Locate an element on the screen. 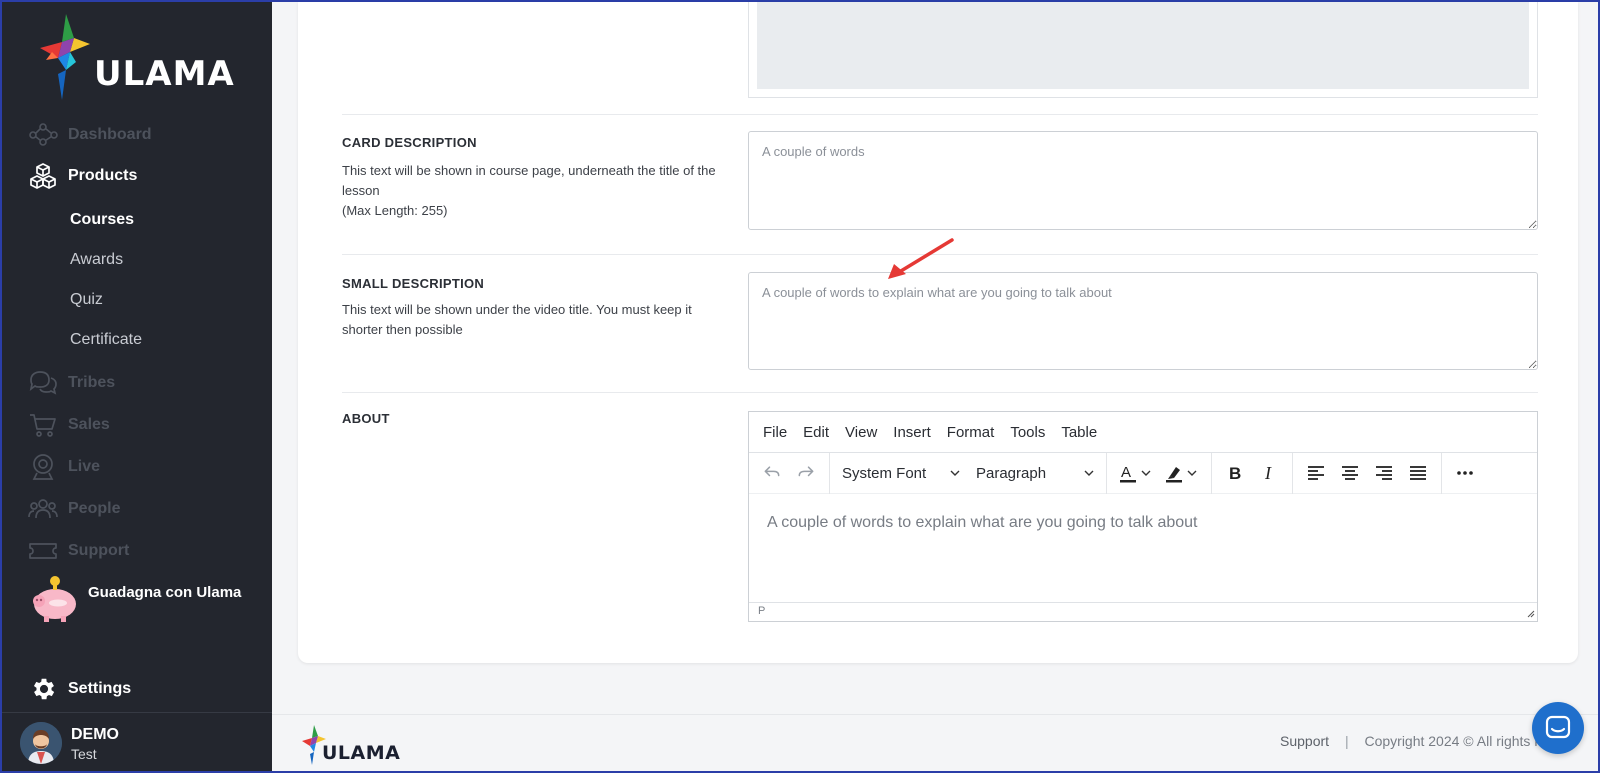  more-dots-icon is located at coordinates (1465, 473).